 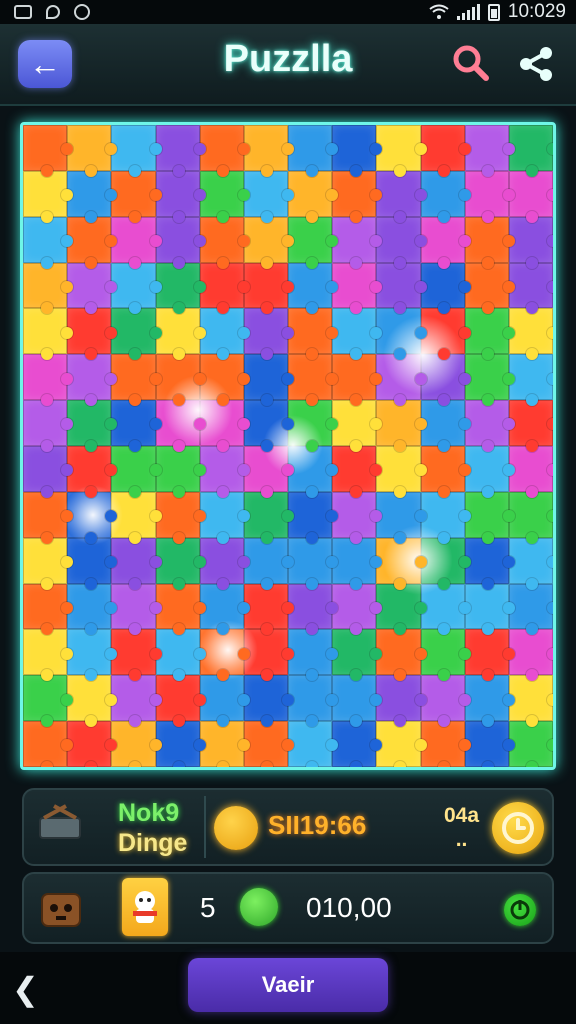 What do you see at coordinates (145, 907) in the screenshot?
I see `character-card-button` at bounding box center [145, 907].